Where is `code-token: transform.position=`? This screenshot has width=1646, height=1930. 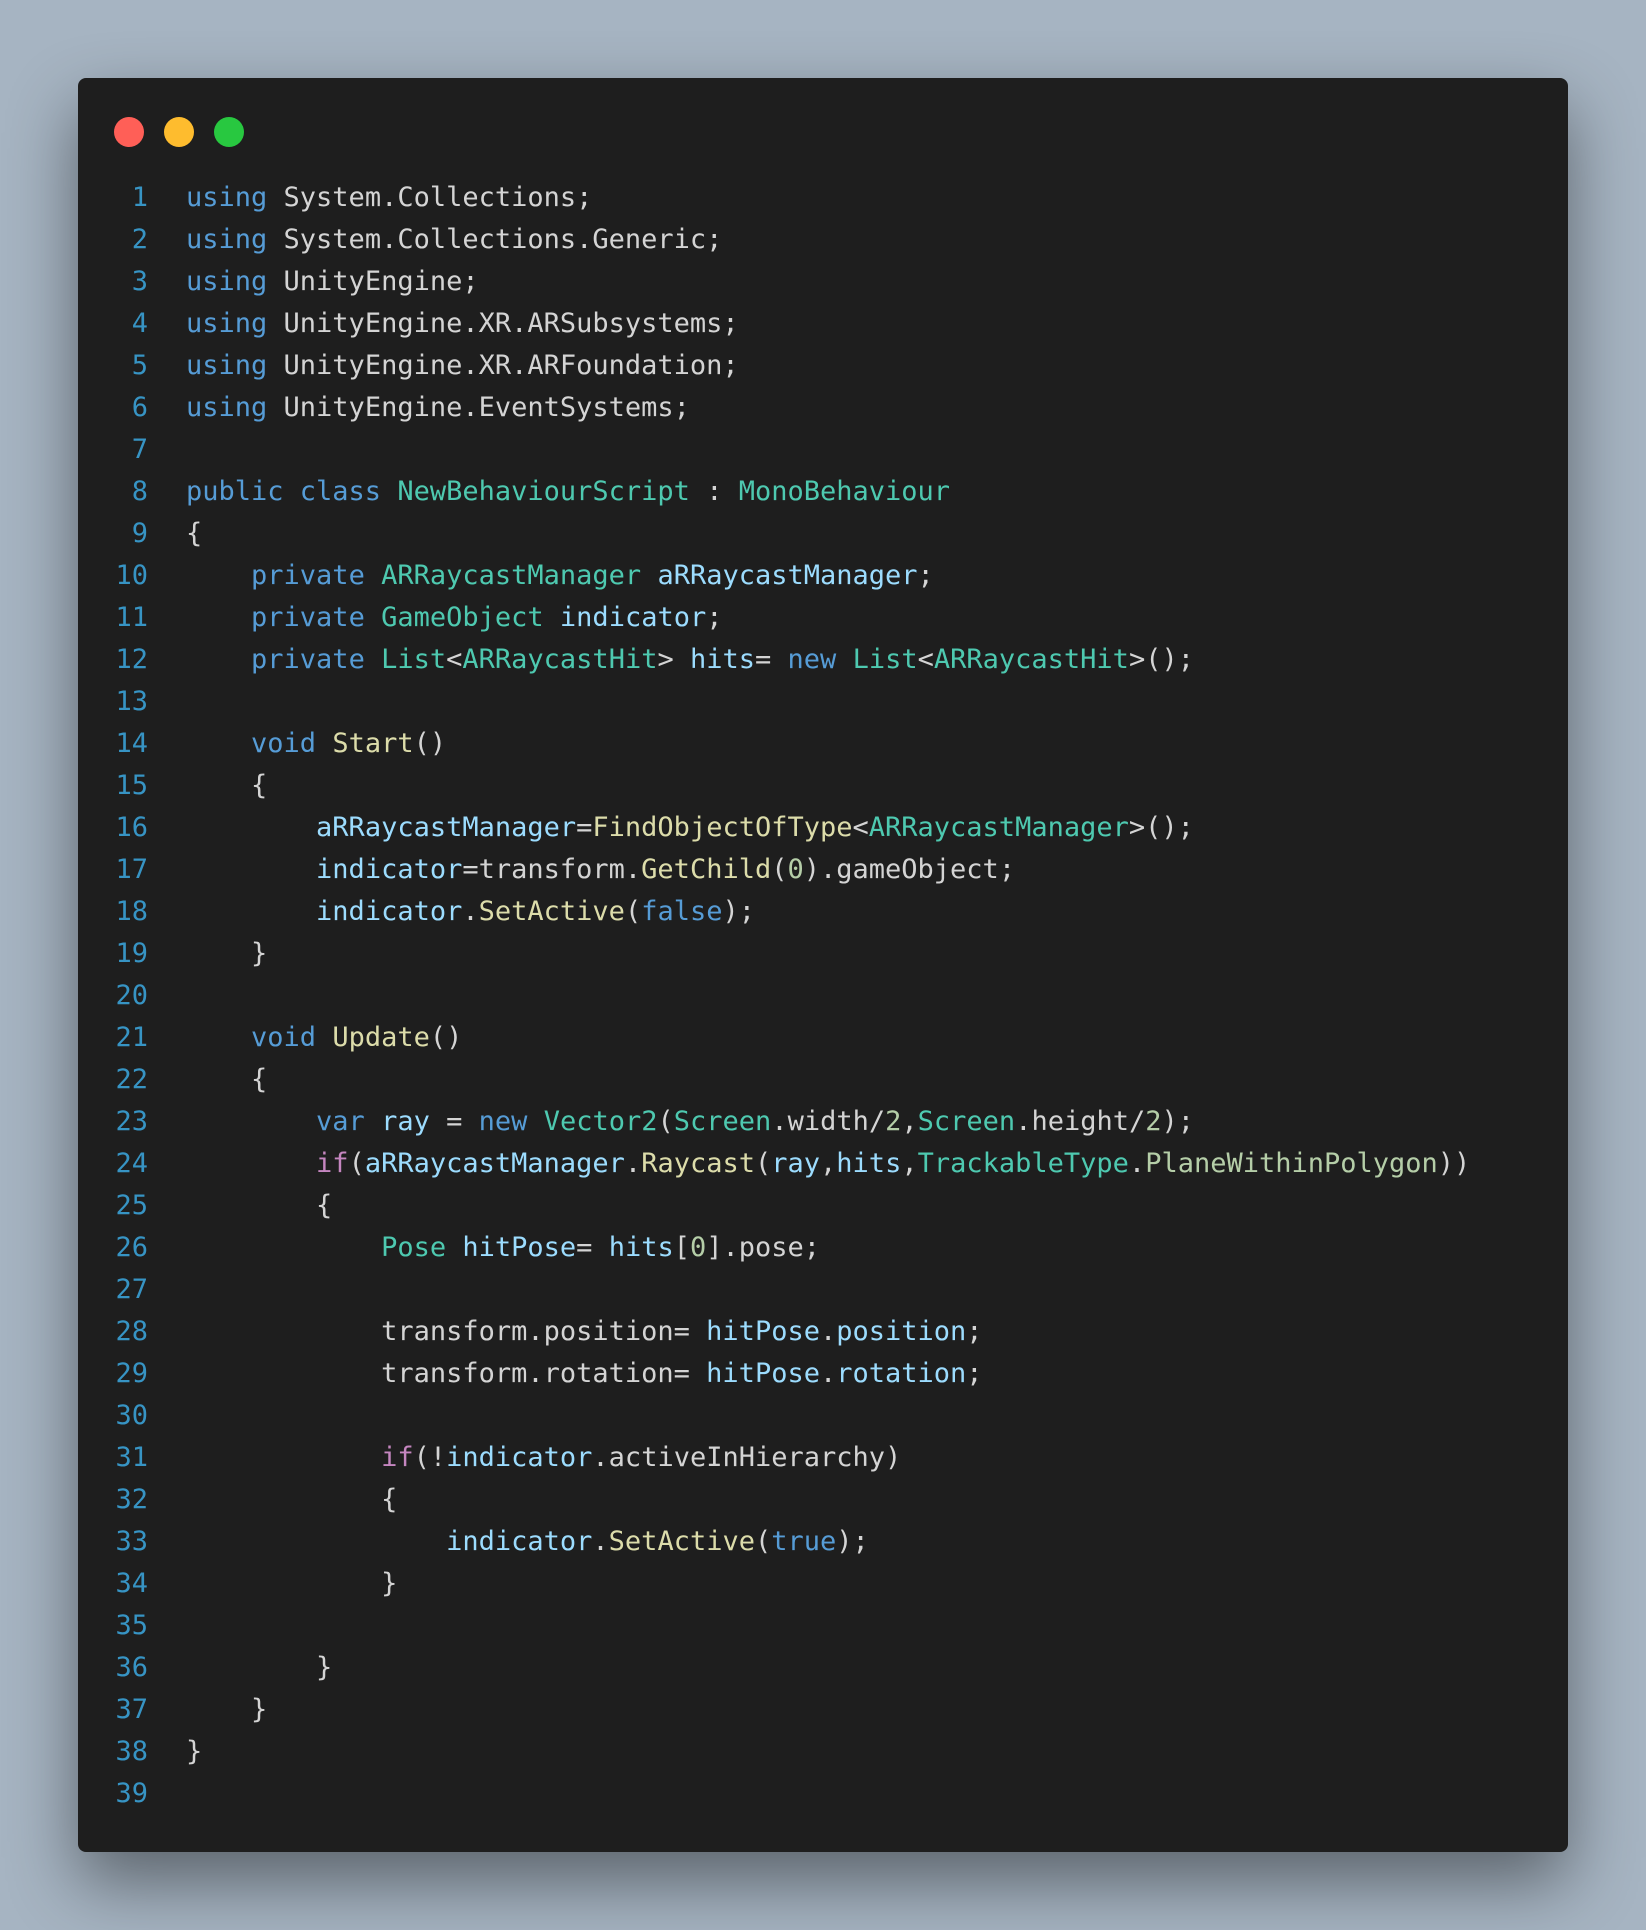
code-token: transform.position= is located at coordinates (446, 1331).